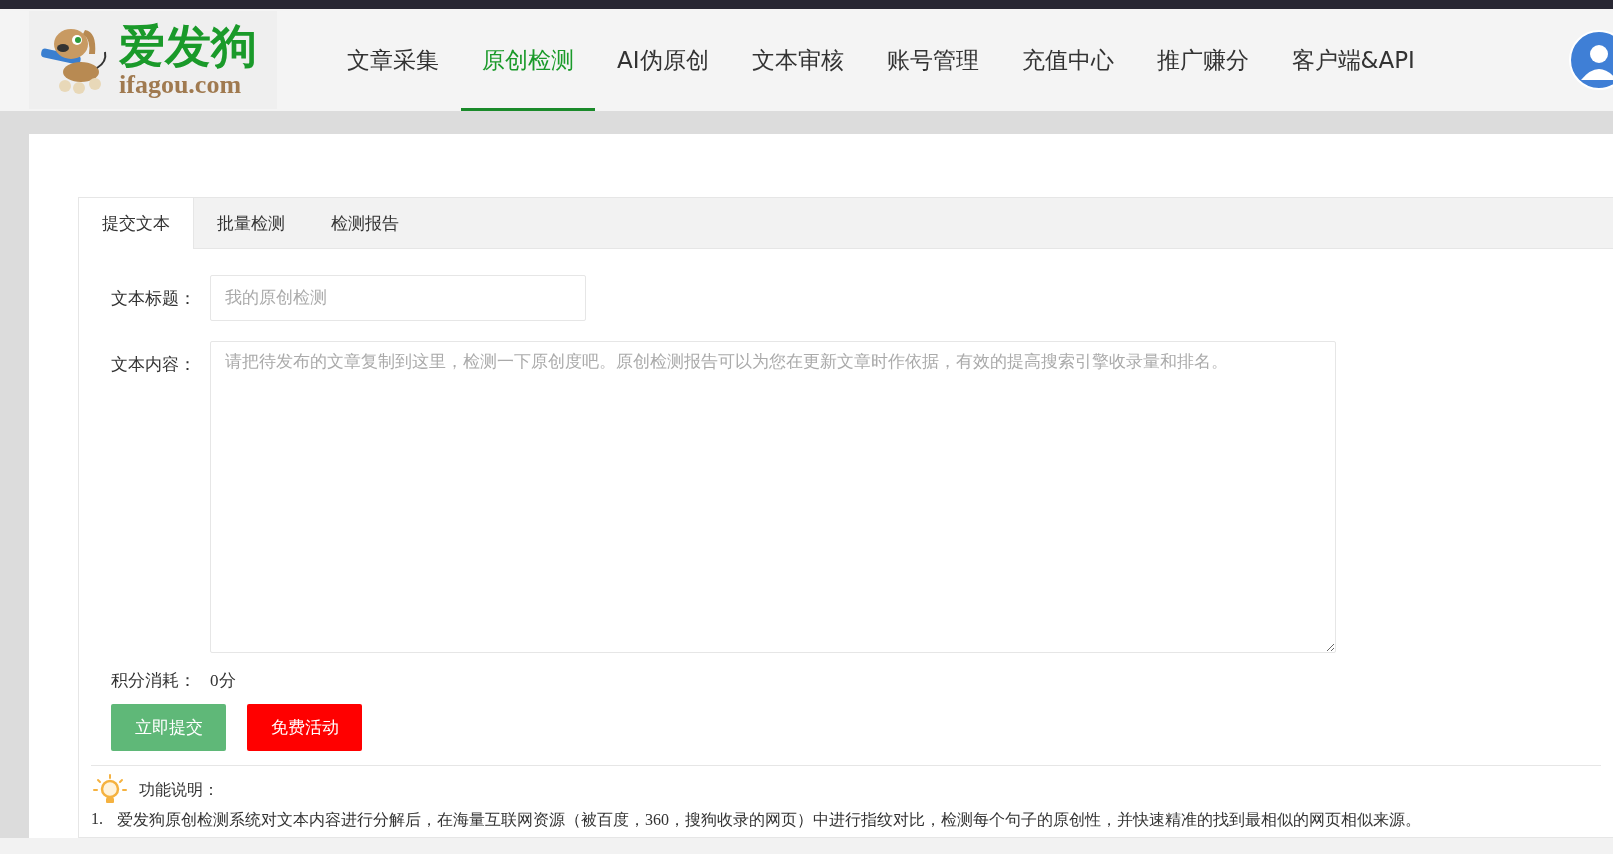  I want to click on nav-link: 账号管理, so click(932, 61).